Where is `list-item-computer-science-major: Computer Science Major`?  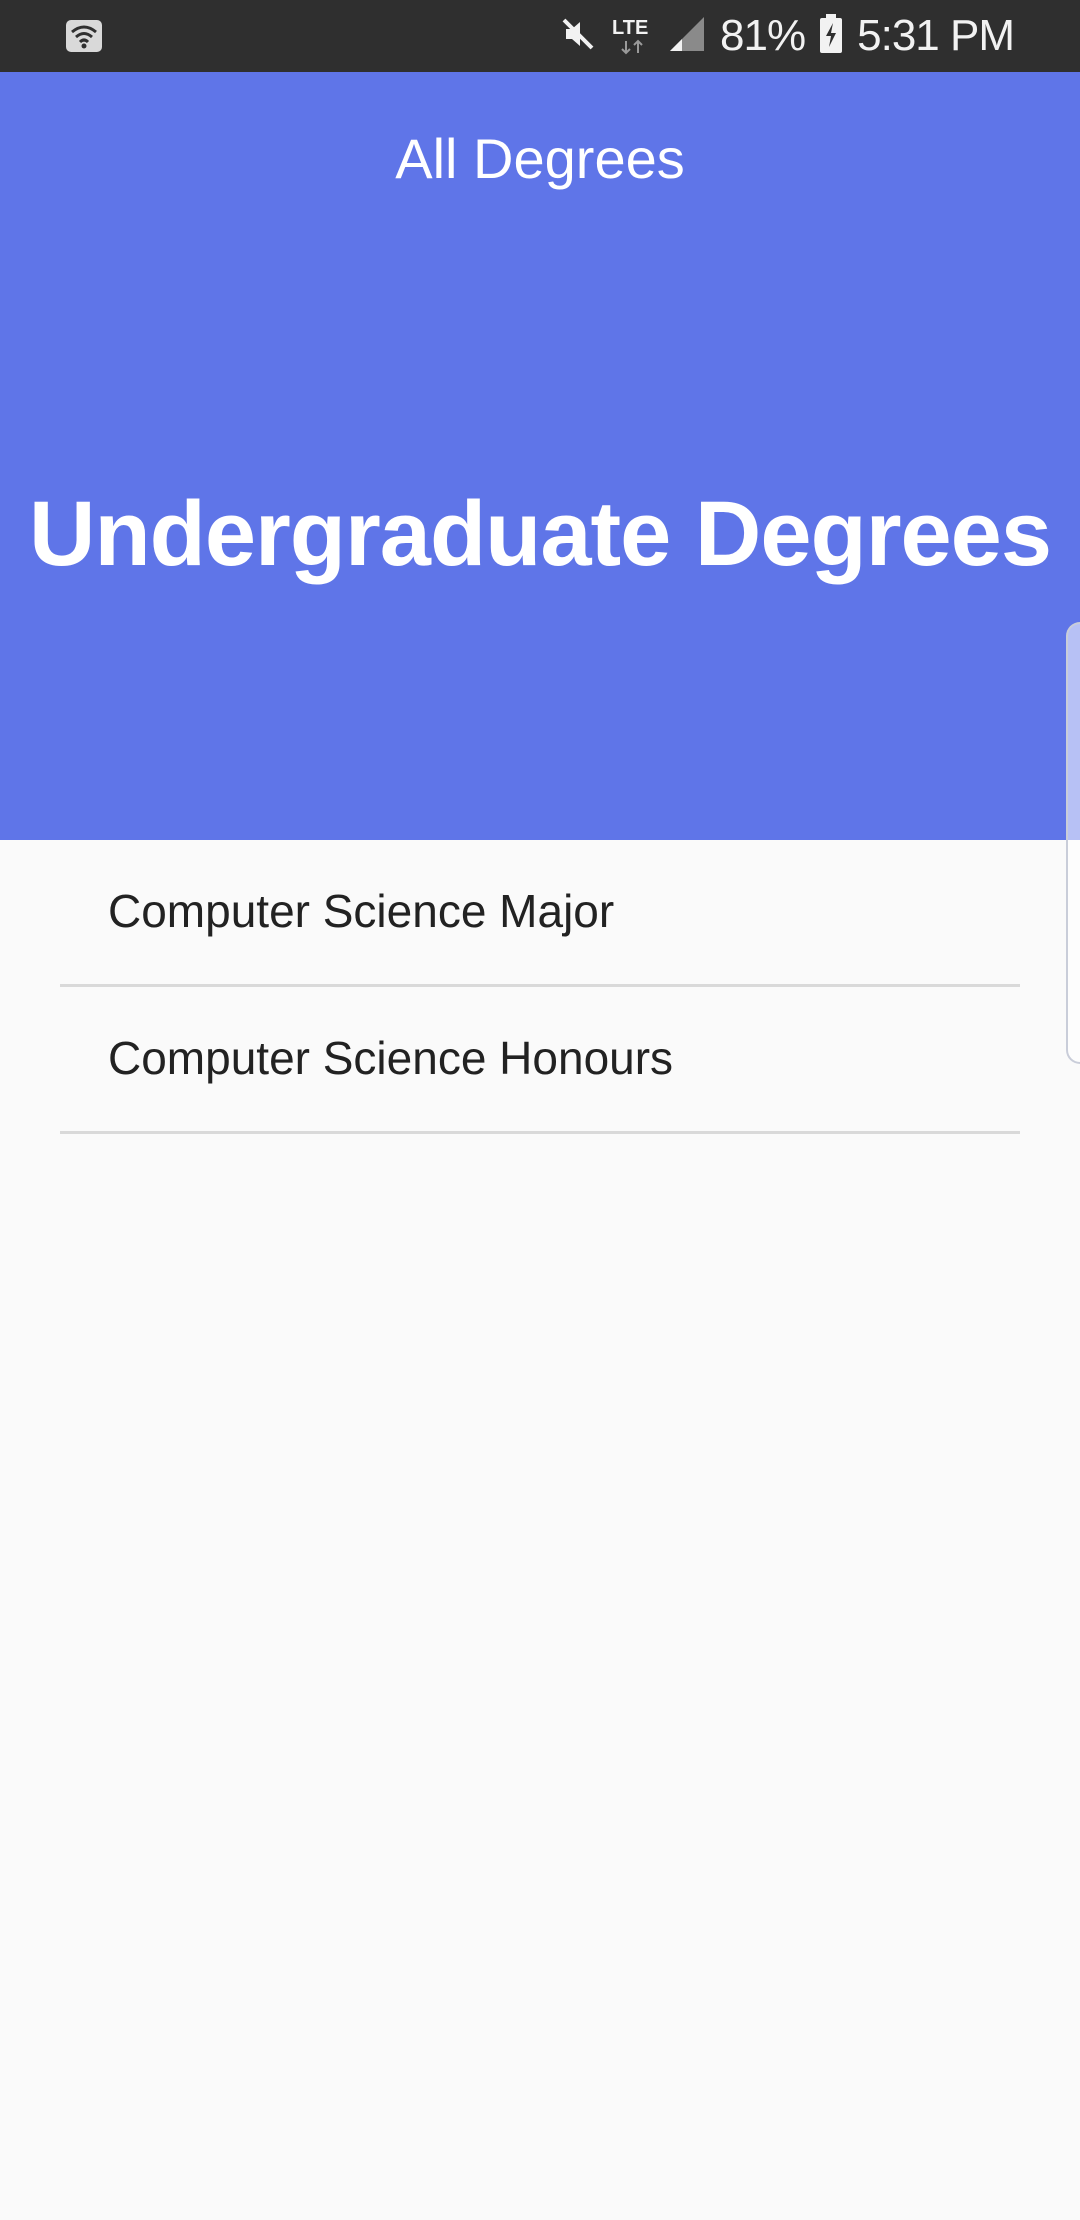
list-item-computer-science-major: Computer Science Major is located at coordinates (540, 913).